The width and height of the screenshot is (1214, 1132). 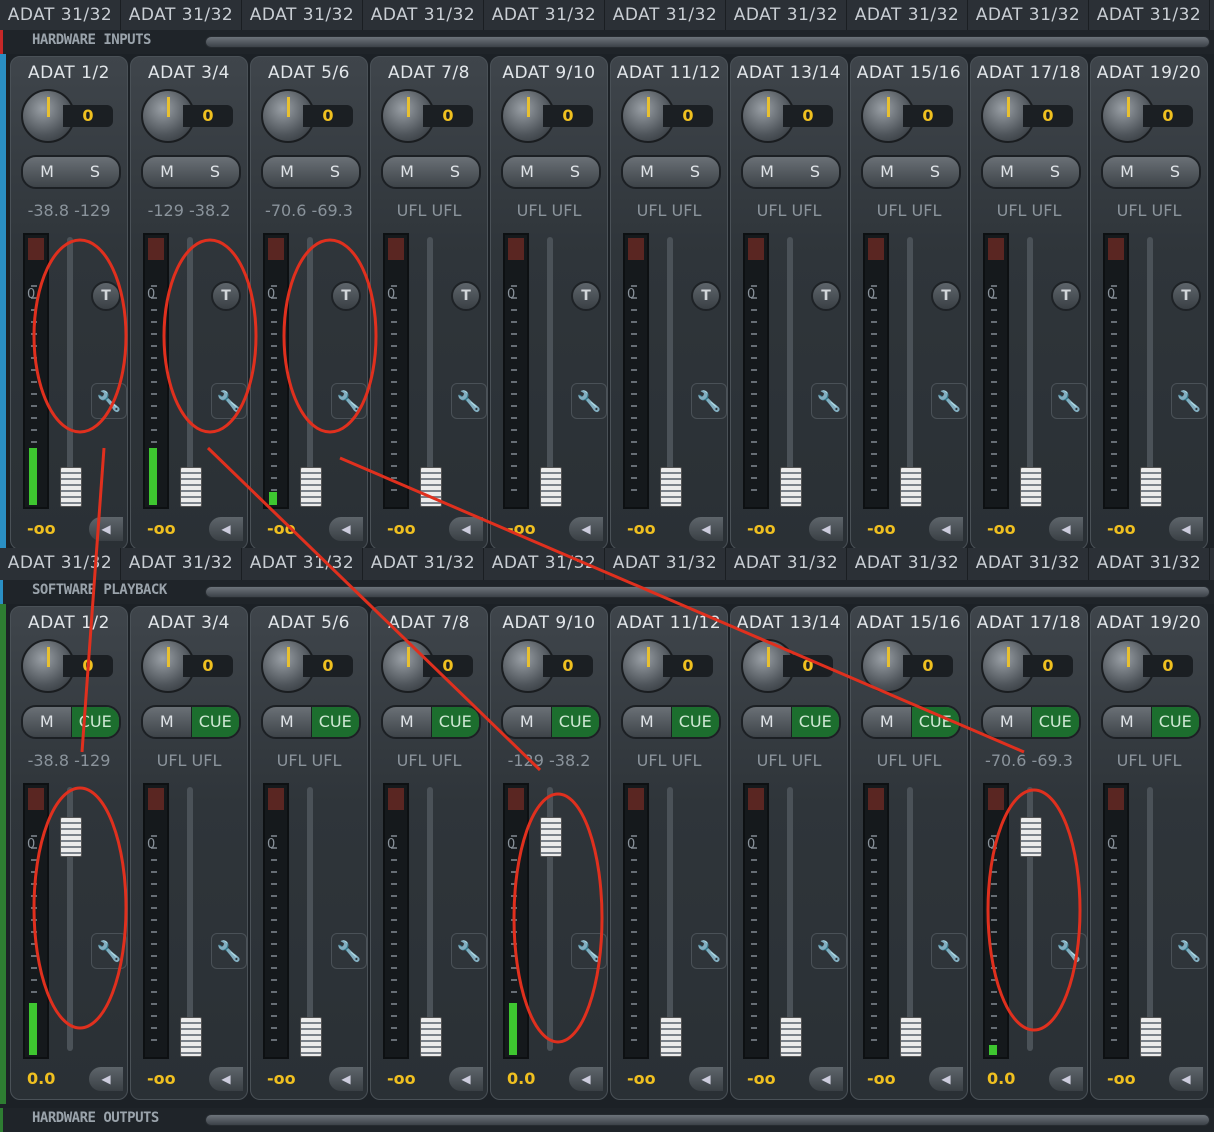 I want to click on channel-name: ADAT 17/18, so click(x=1029, y=623).